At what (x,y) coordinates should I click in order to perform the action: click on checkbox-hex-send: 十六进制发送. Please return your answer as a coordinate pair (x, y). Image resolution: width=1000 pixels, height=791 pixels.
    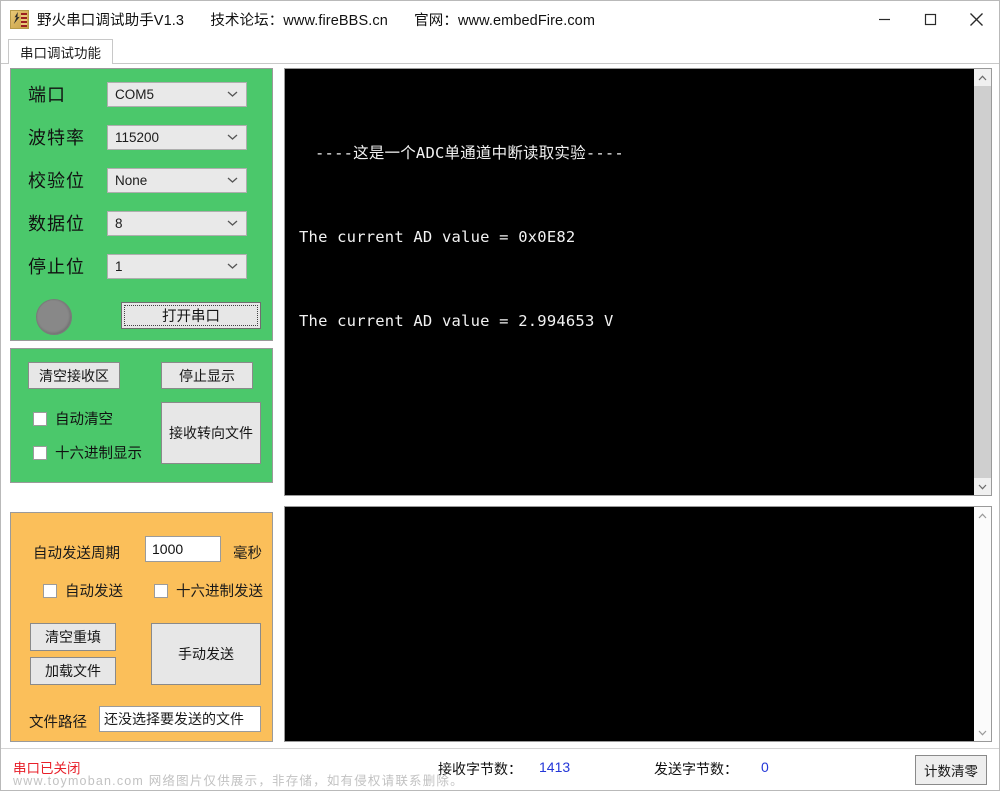
    Looking at the image, I should click on (208, 590).